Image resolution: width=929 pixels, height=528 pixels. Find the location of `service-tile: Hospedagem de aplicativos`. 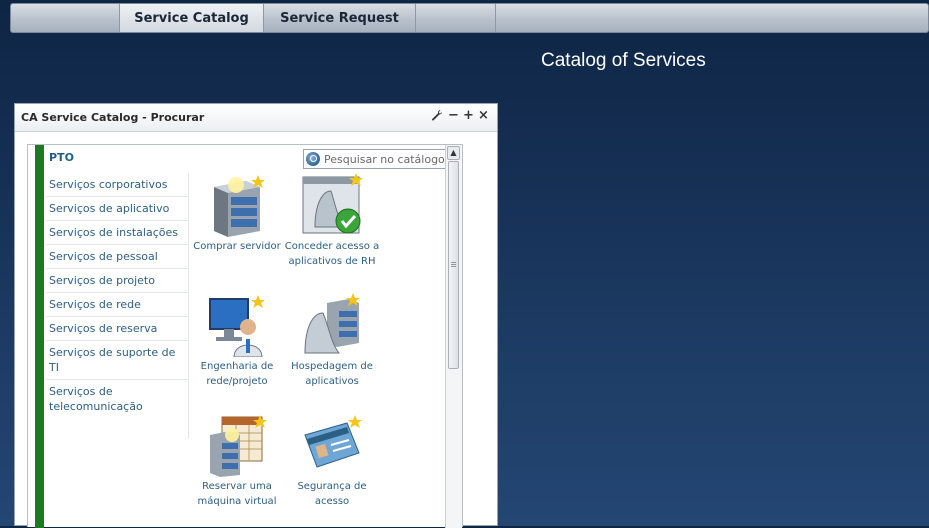

service-tile: Hospedagem de aplicativos is located at coordinates (332, 341).